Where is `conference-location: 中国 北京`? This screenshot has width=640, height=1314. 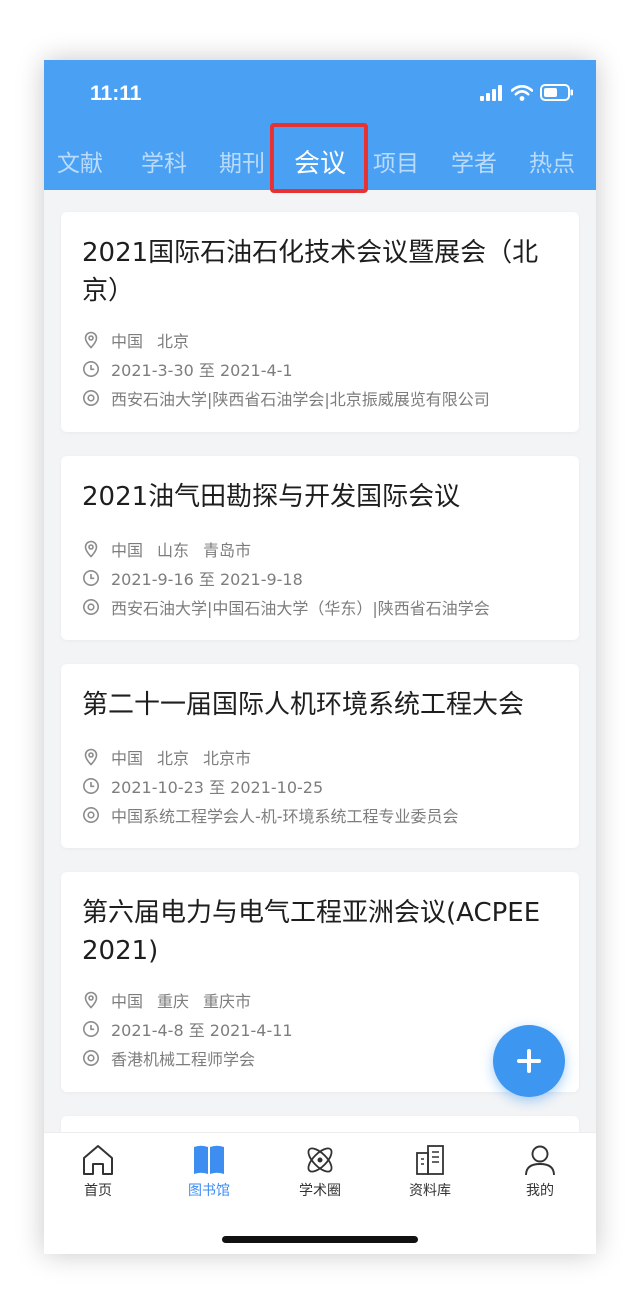
conference-location: 中国 北京 is located at coordinates (135, 340).